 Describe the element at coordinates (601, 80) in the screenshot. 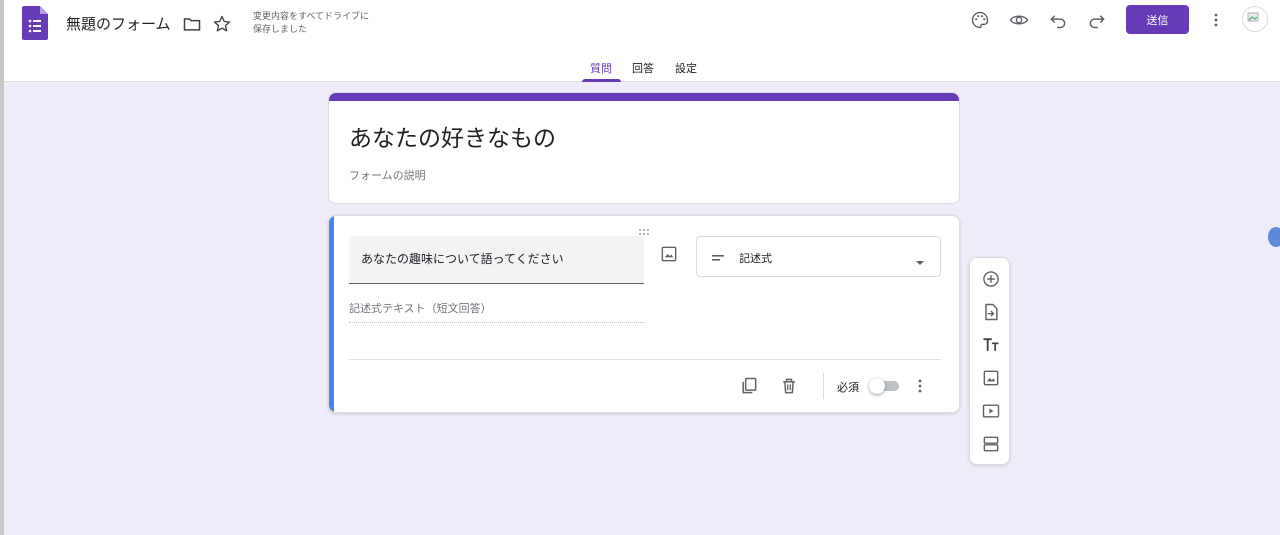

I see `active-tab-indicator` at that location.